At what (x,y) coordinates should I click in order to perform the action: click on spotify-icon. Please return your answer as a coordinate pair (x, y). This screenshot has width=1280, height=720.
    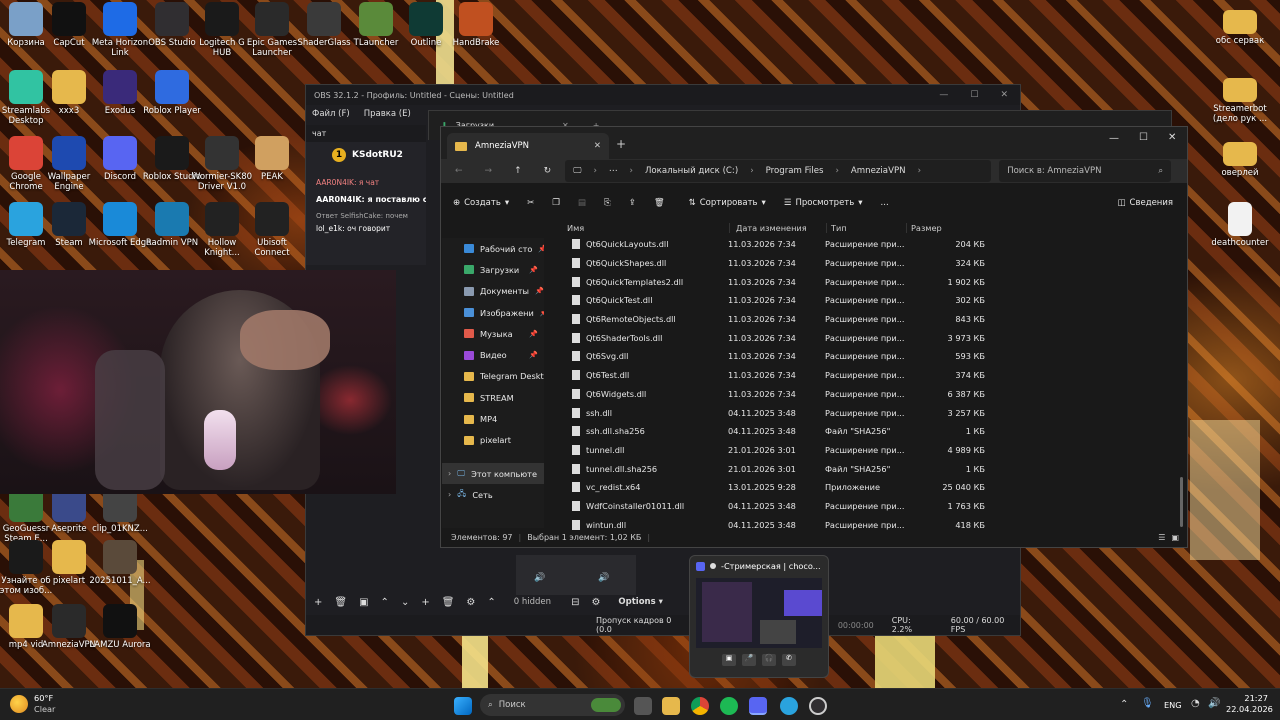
    Looking at the image, I should click on (729, 706).